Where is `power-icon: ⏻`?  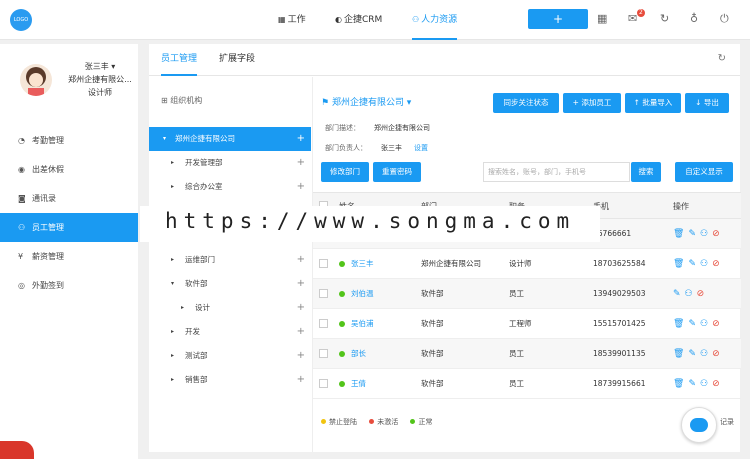 power-icon: ⏻ is located at coordinates (724, 19).